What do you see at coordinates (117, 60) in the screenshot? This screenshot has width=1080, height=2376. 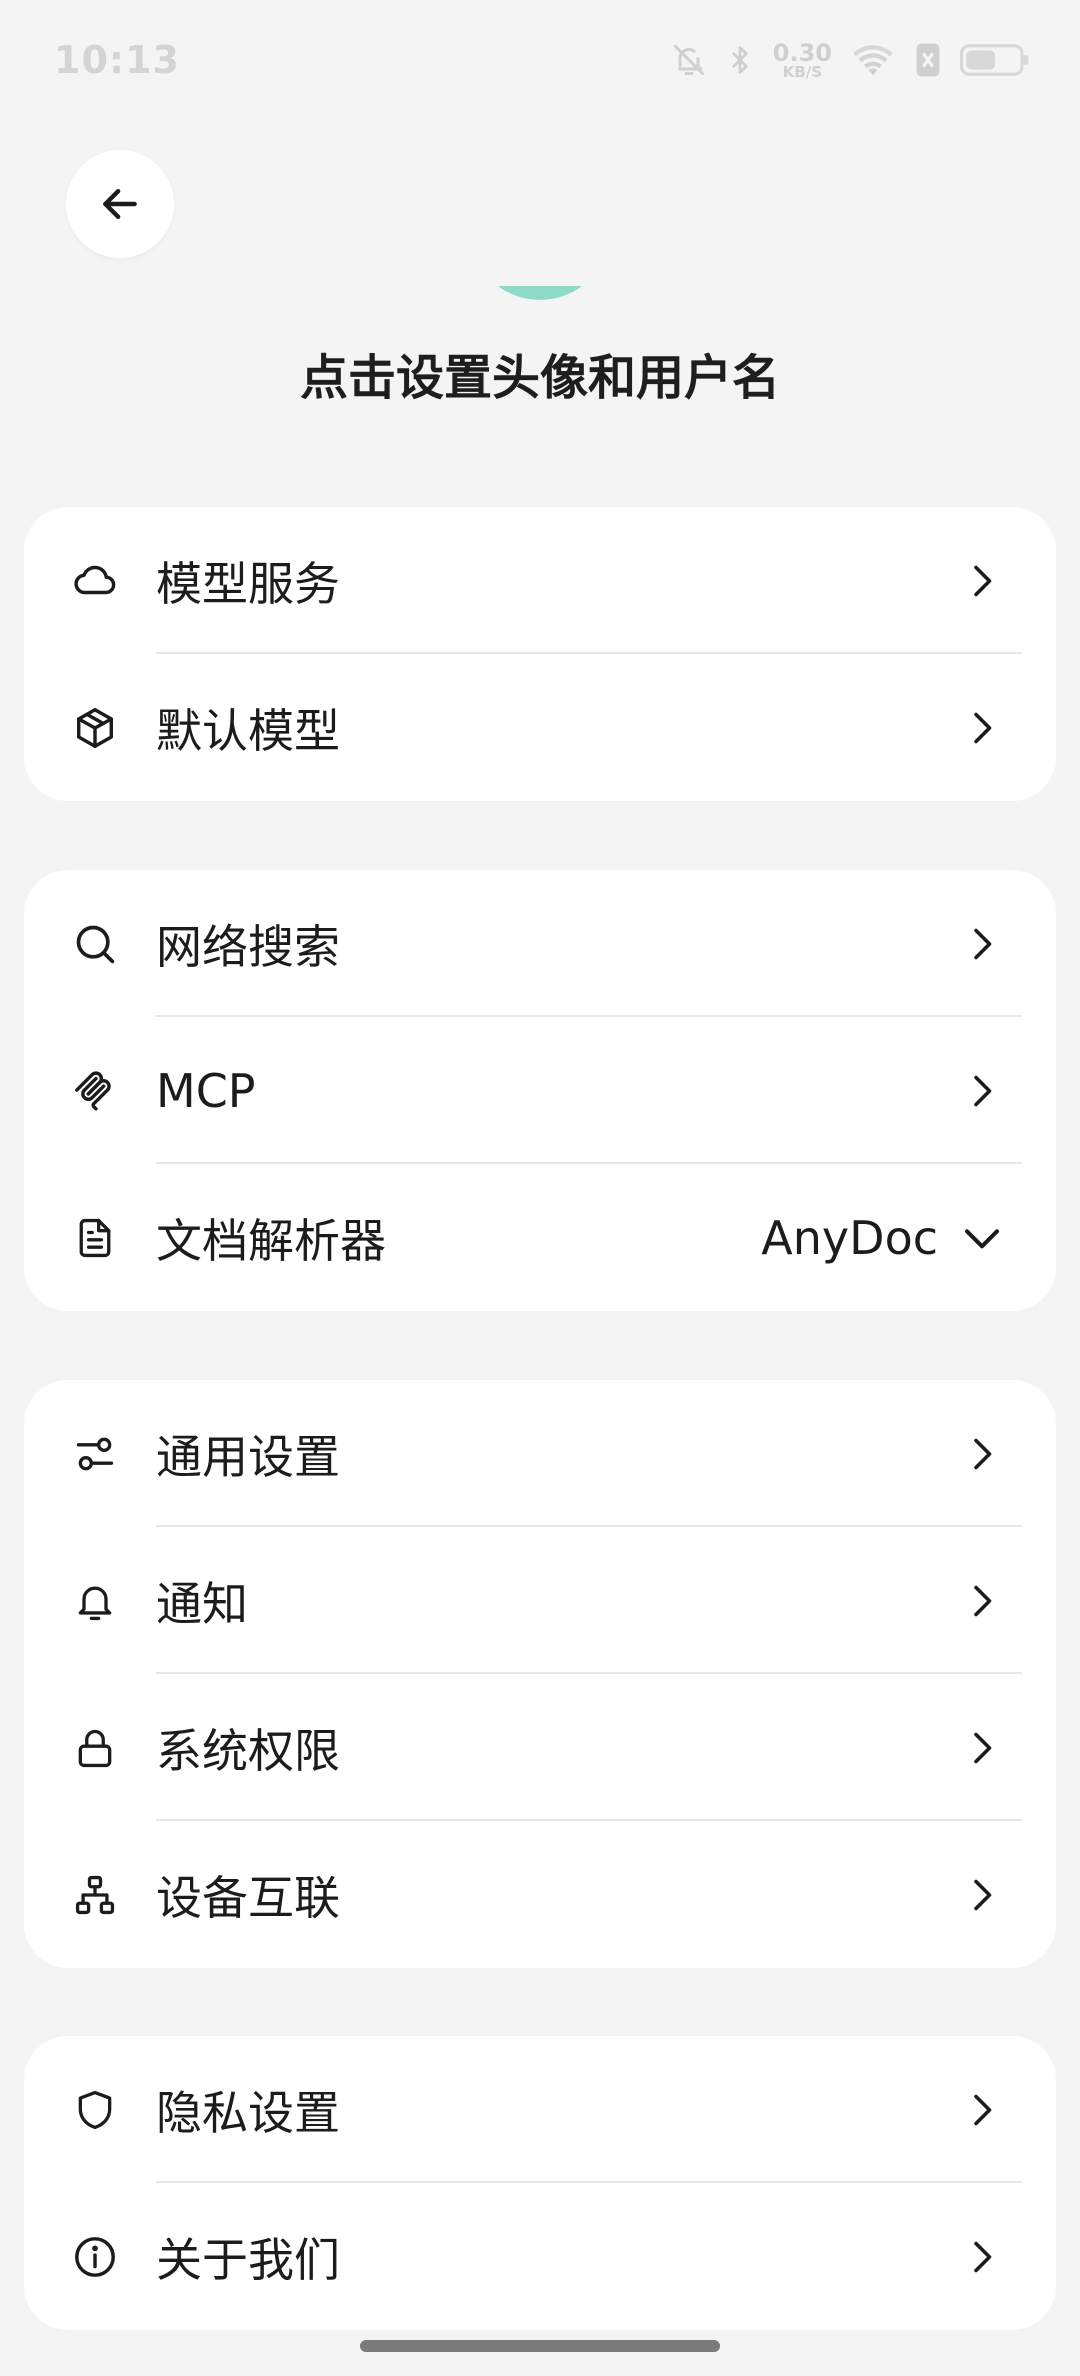 I see `status-time: 10:13` at bounding box center [117, 60].